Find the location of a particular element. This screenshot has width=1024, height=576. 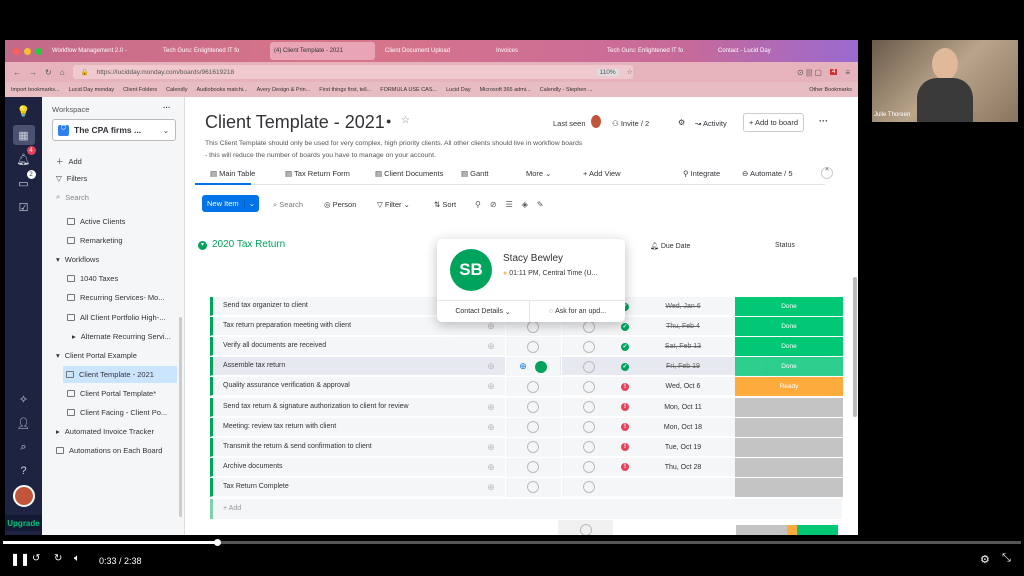

sidebar-search: ⌕ Search is located at coordinates (72, 197).